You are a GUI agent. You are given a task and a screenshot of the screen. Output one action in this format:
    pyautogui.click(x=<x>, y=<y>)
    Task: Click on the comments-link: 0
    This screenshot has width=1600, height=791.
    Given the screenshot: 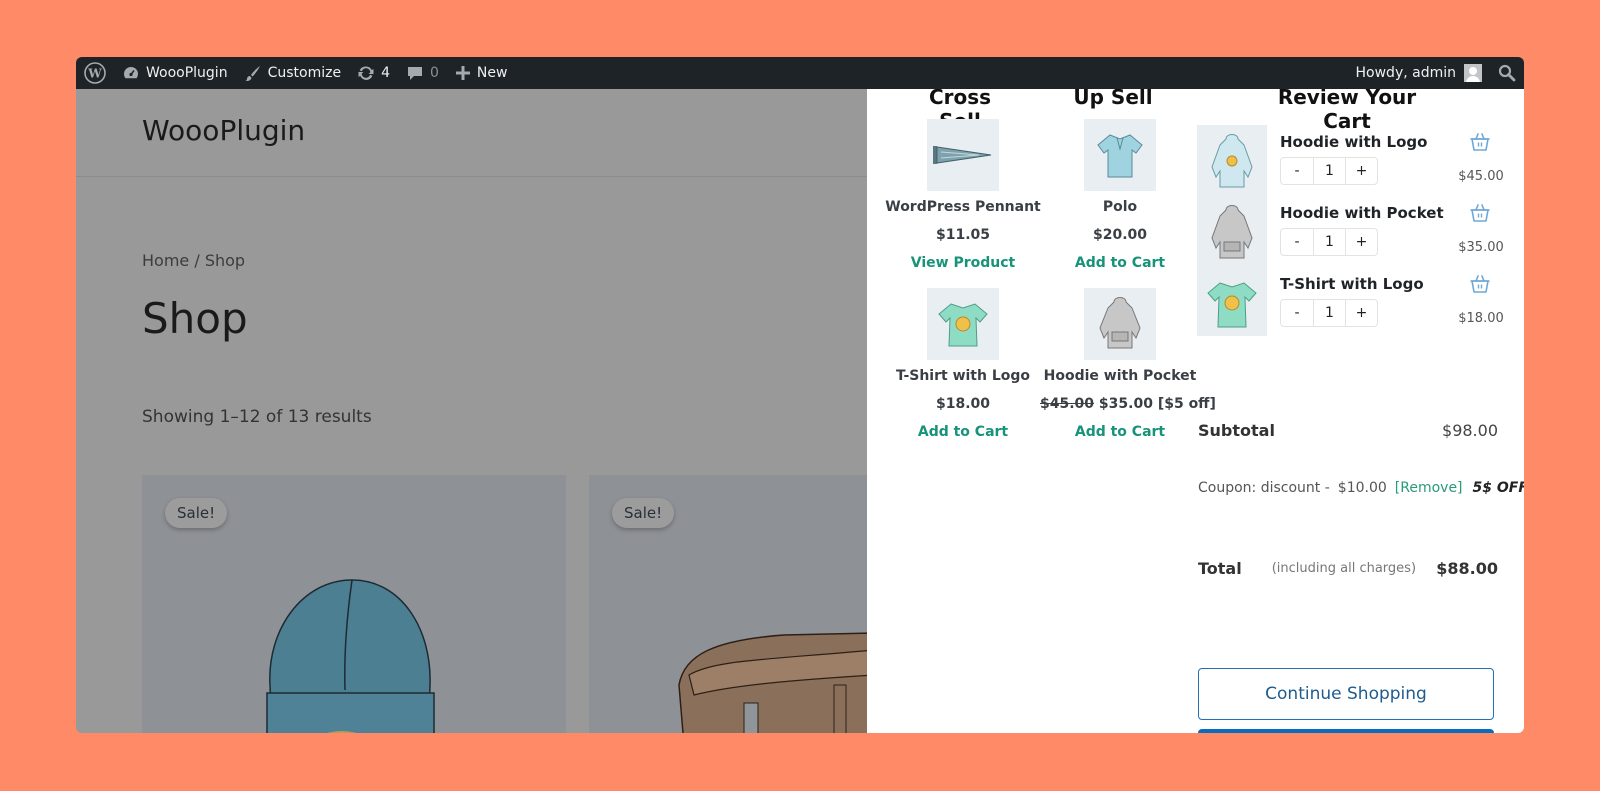 What is the action you would take?
    pyautogui.click(x=422, y=73)
    